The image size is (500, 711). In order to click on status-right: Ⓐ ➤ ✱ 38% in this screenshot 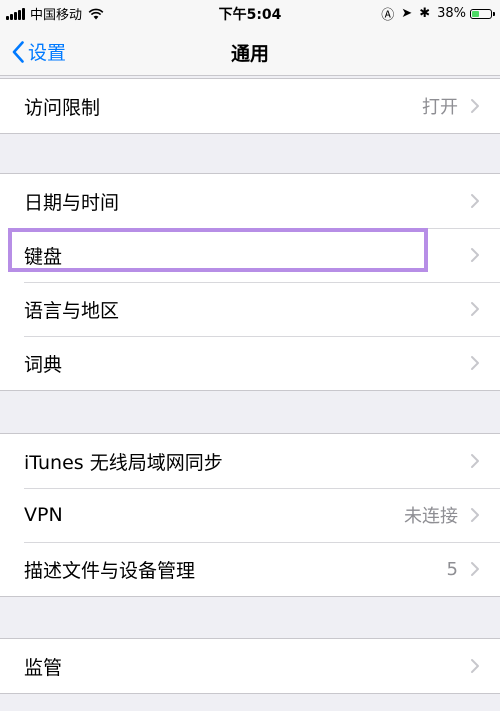, I will do `click(438, 13)`.